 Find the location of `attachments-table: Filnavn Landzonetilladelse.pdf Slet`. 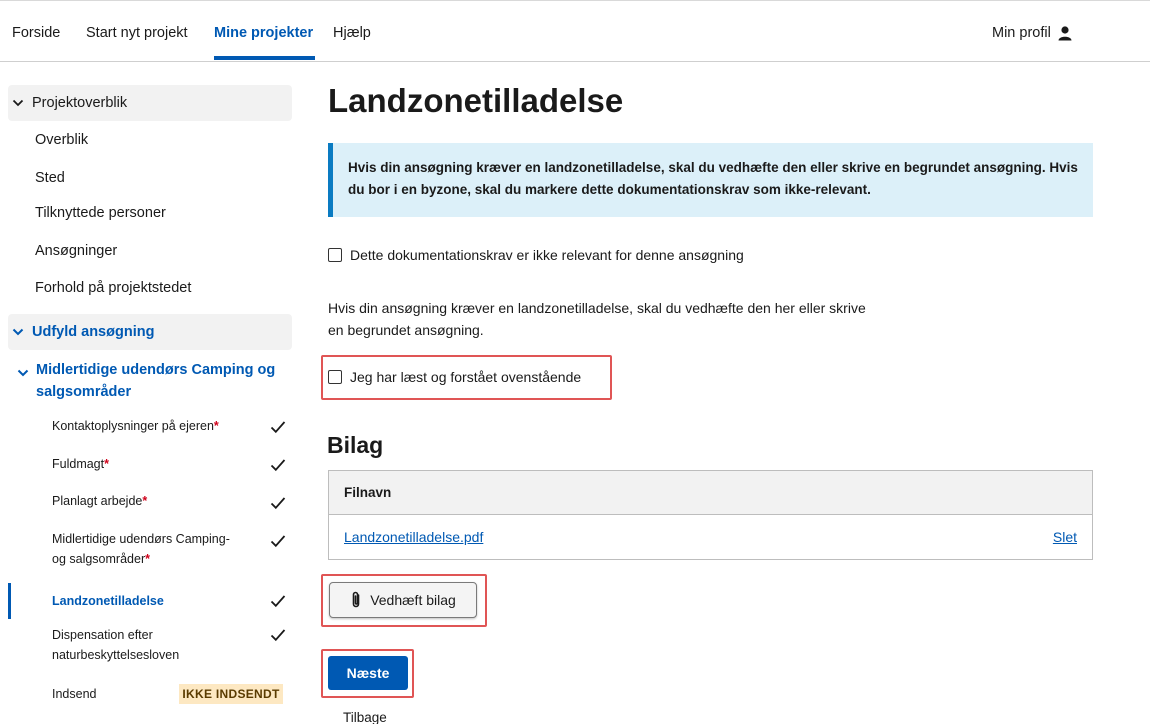

attachments-table: Filnavn Landzonetilladelse.pdf Slet is located at coordinates (710, 515).